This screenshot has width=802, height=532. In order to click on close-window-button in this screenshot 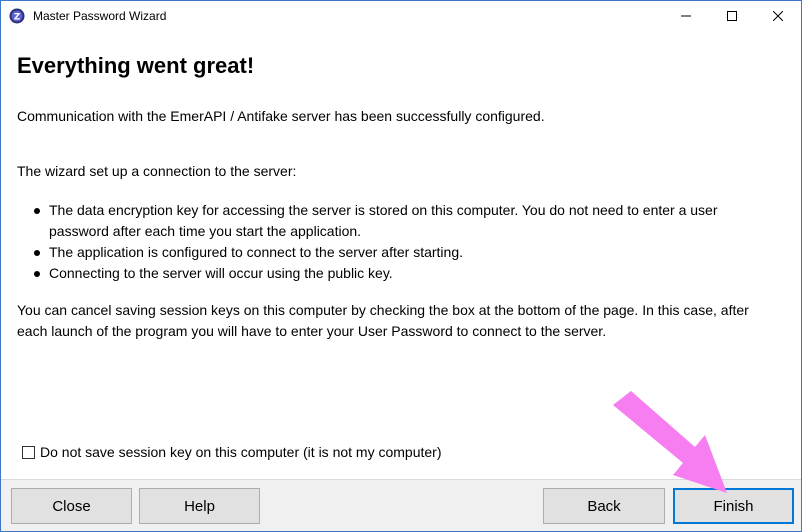, I will do `click(778, 16)`.